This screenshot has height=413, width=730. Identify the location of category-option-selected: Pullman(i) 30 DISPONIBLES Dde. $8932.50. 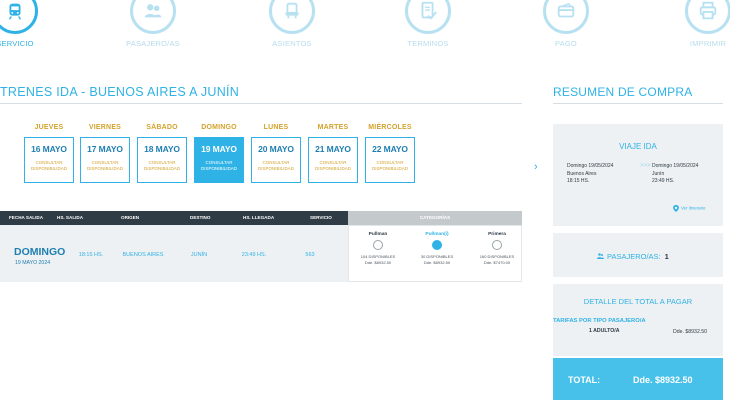
(437, 248).